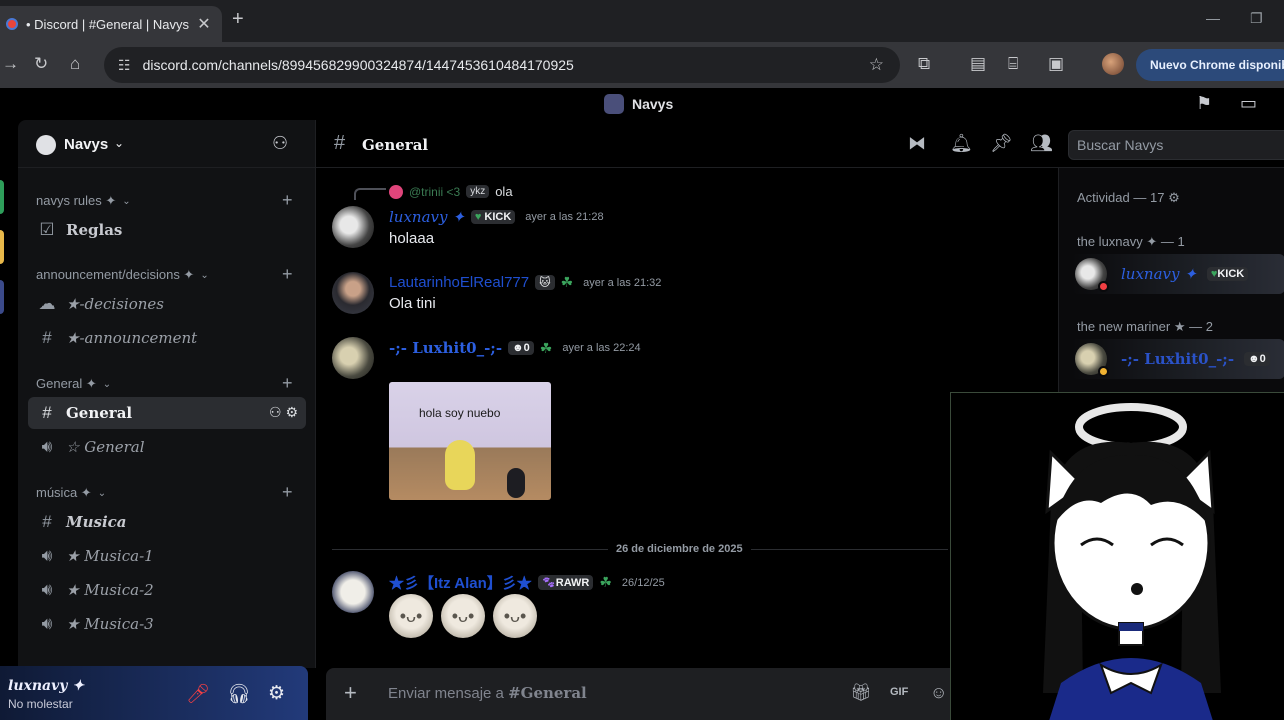 The image size is (1284, 720). What do you see at coordinates (487, 693) in the screenshot?
I see `message-input: Enviar mensaje a #General` at bounding box center [487, 693].